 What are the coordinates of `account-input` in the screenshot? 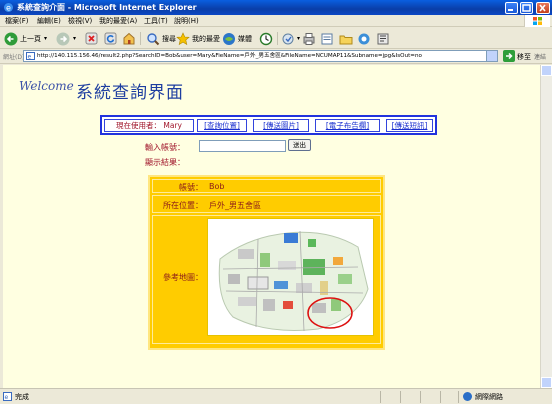 It's located at (242, 146).